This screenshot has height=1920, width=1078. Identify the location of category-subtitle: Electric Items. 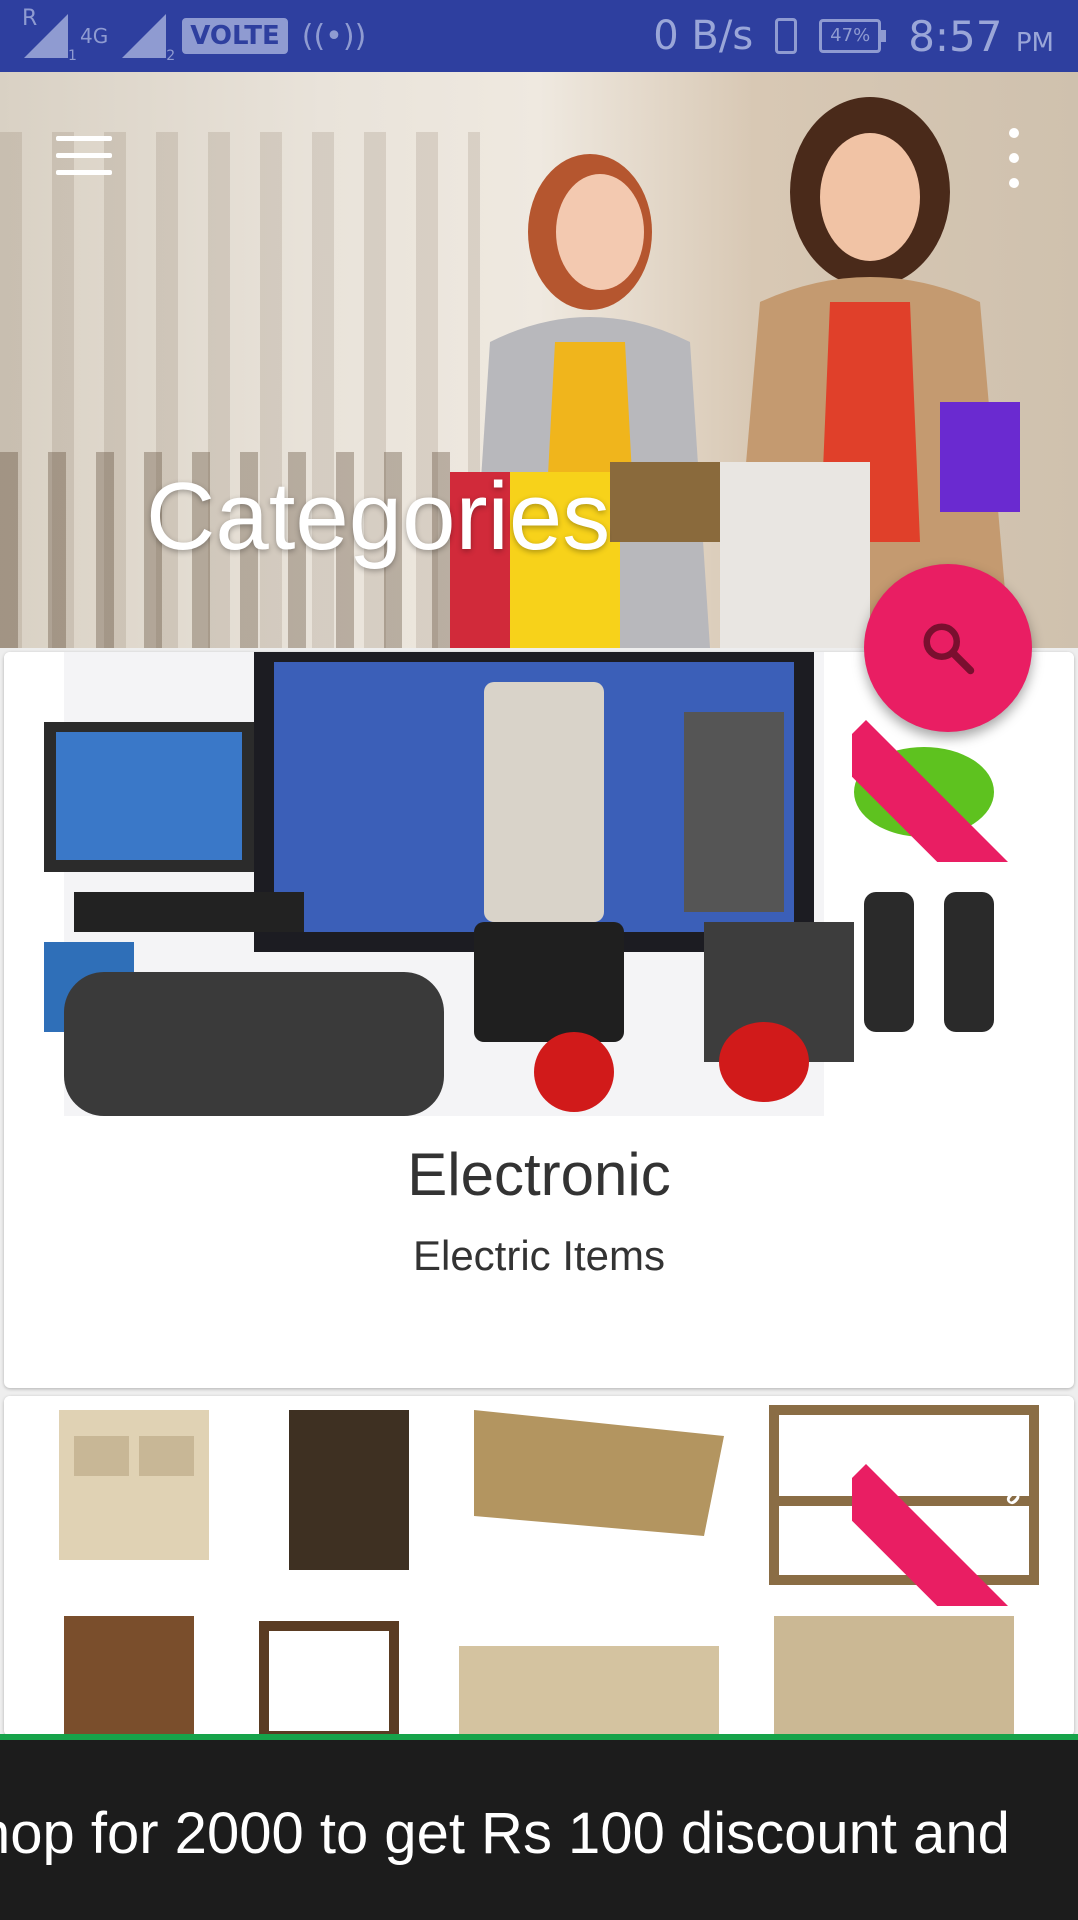
(539, 1255).